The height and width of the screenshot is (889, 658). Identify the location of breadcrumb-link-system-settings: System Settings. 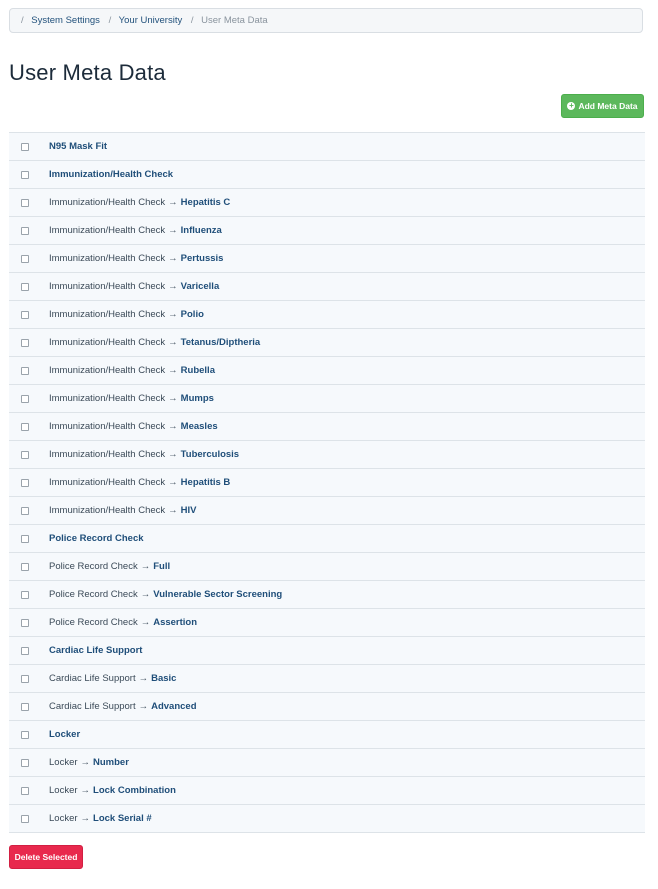
(65, 20).